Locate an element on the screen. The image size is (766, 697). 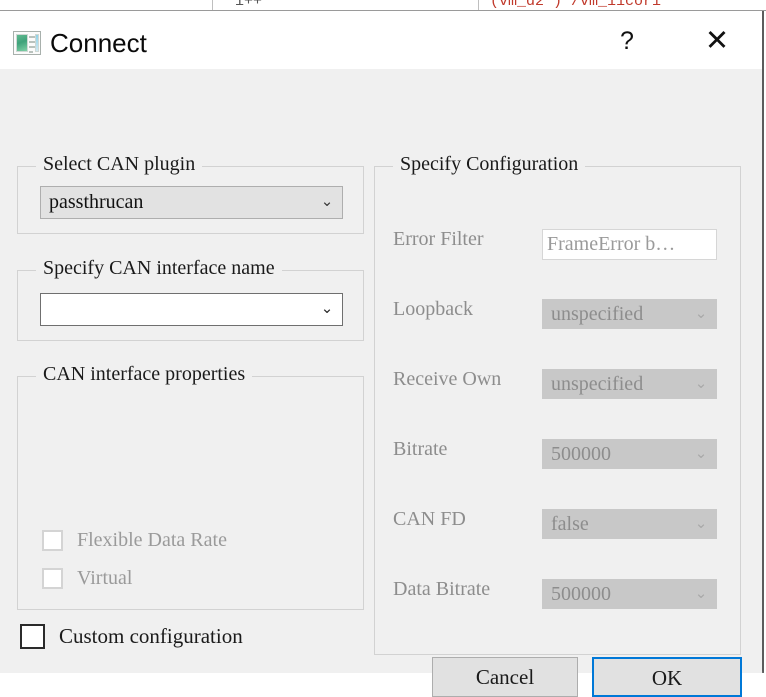
group-title-specify-can-interface-name: Specify CAN interface name is located at coordinates (159, 268).